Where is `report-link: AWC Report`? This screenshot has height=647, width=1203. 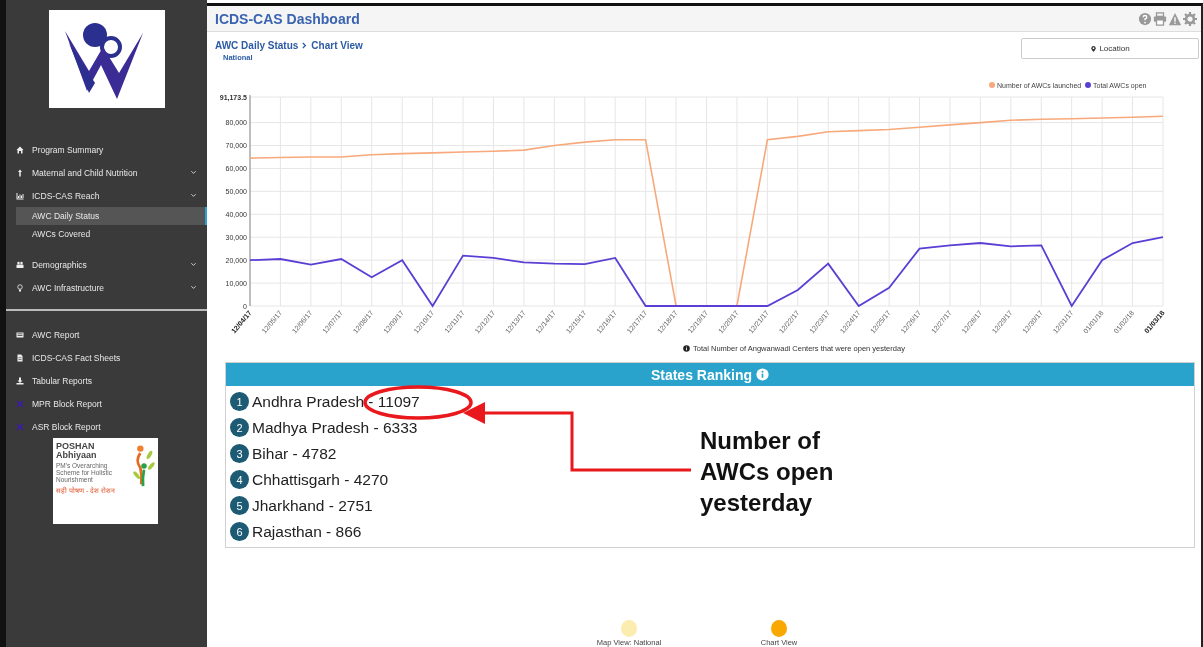 report-link: AWC Report is located at coordinates (106, 334).